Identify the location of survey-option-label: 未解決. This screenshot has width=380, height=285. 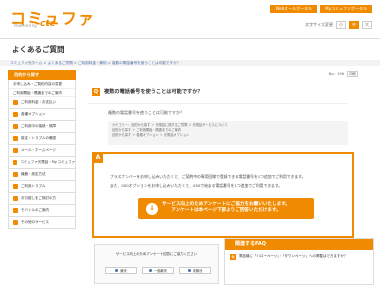
(197, 271).